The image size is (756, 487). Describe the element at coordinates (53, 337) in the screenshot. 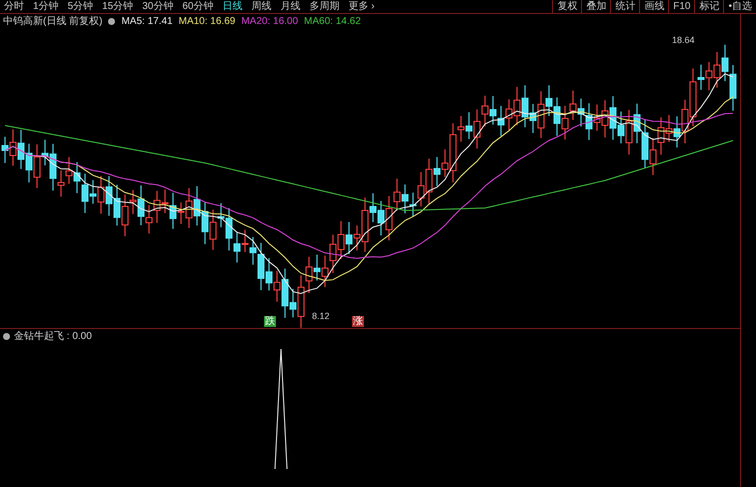

I see `indicator-title: 金钻牛起飞 : 0.00` at that location.